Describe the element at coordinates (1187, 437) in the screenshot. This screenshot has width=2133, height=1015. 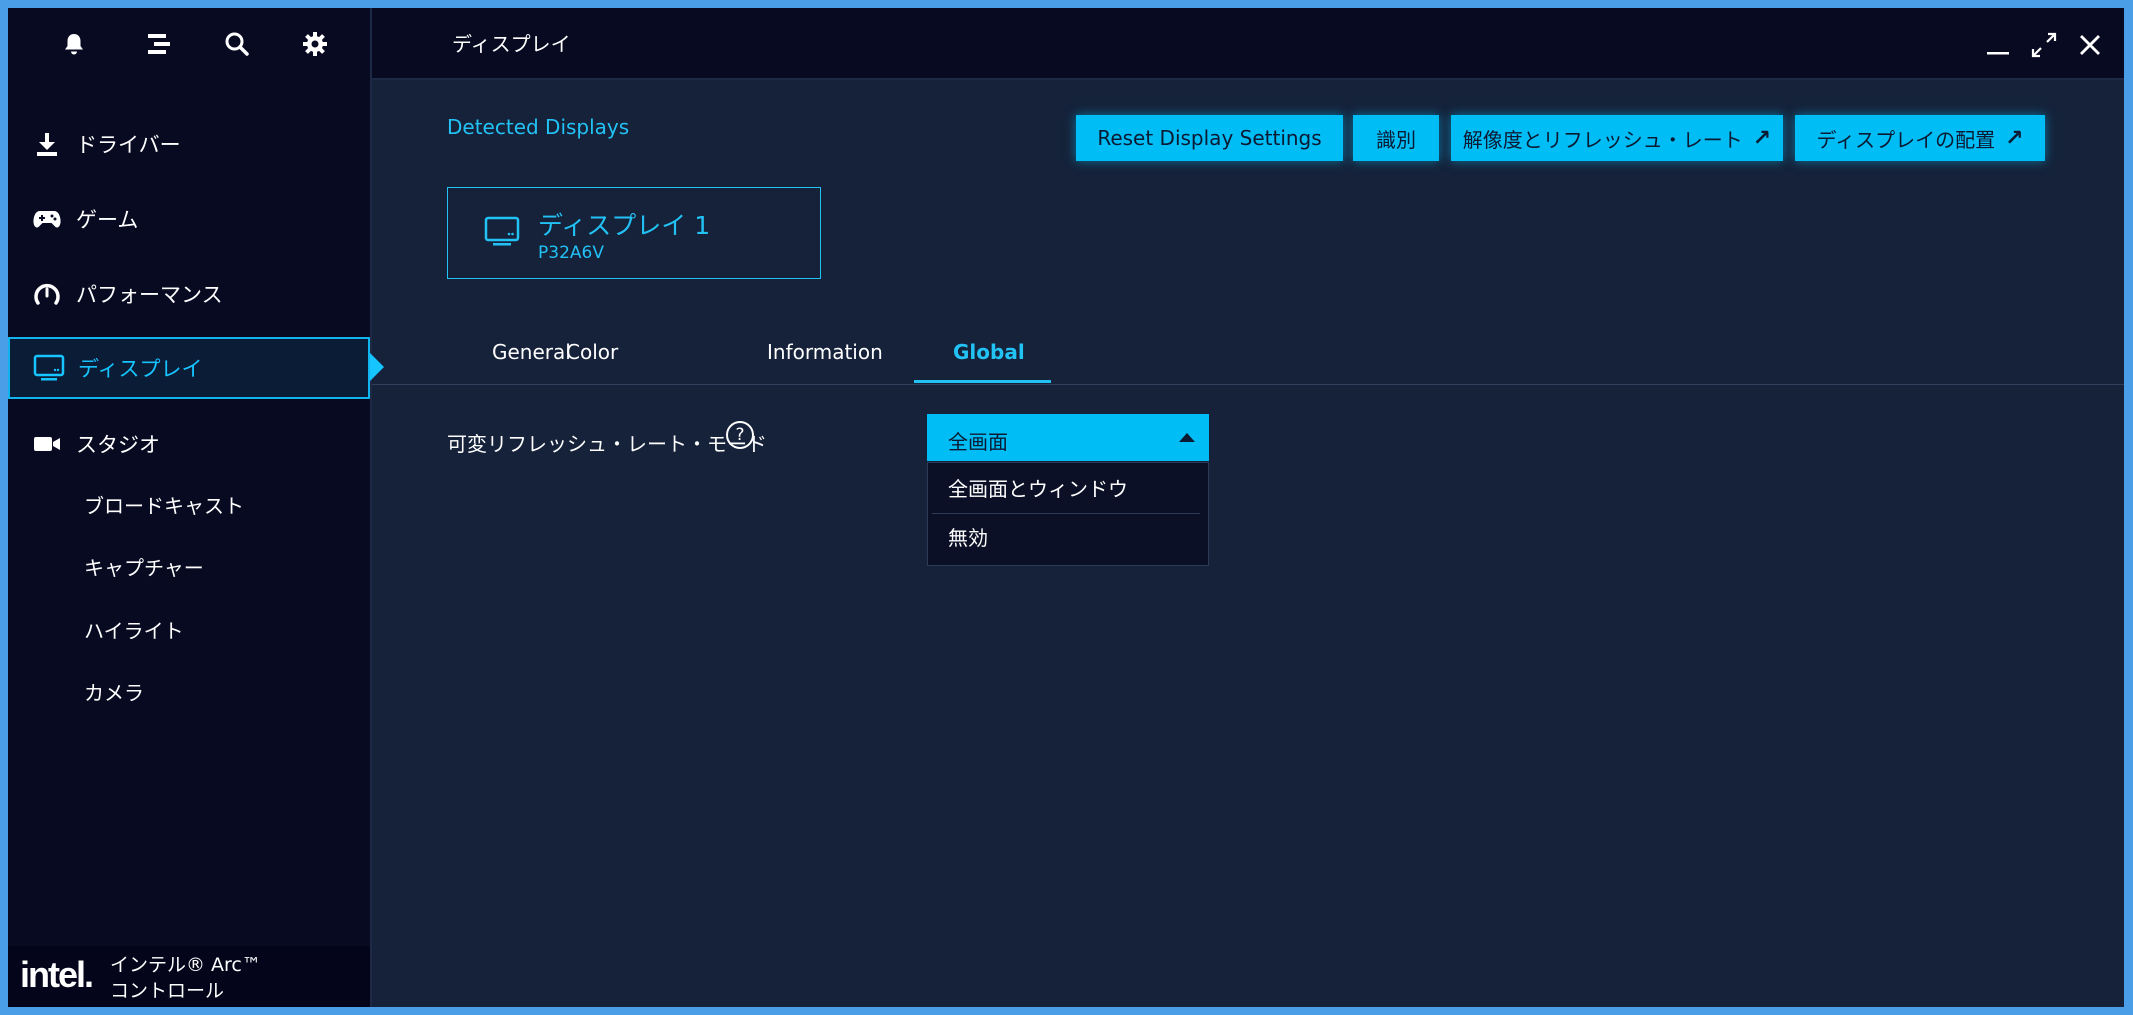
I see `caret-up-icon` at that location.